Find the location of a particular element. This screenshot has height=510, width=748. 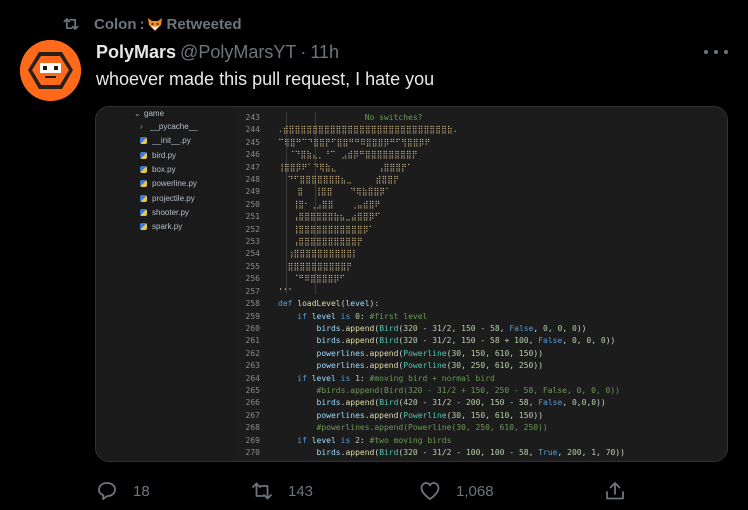

line-number: 247 is located at coordinates (252, 167).